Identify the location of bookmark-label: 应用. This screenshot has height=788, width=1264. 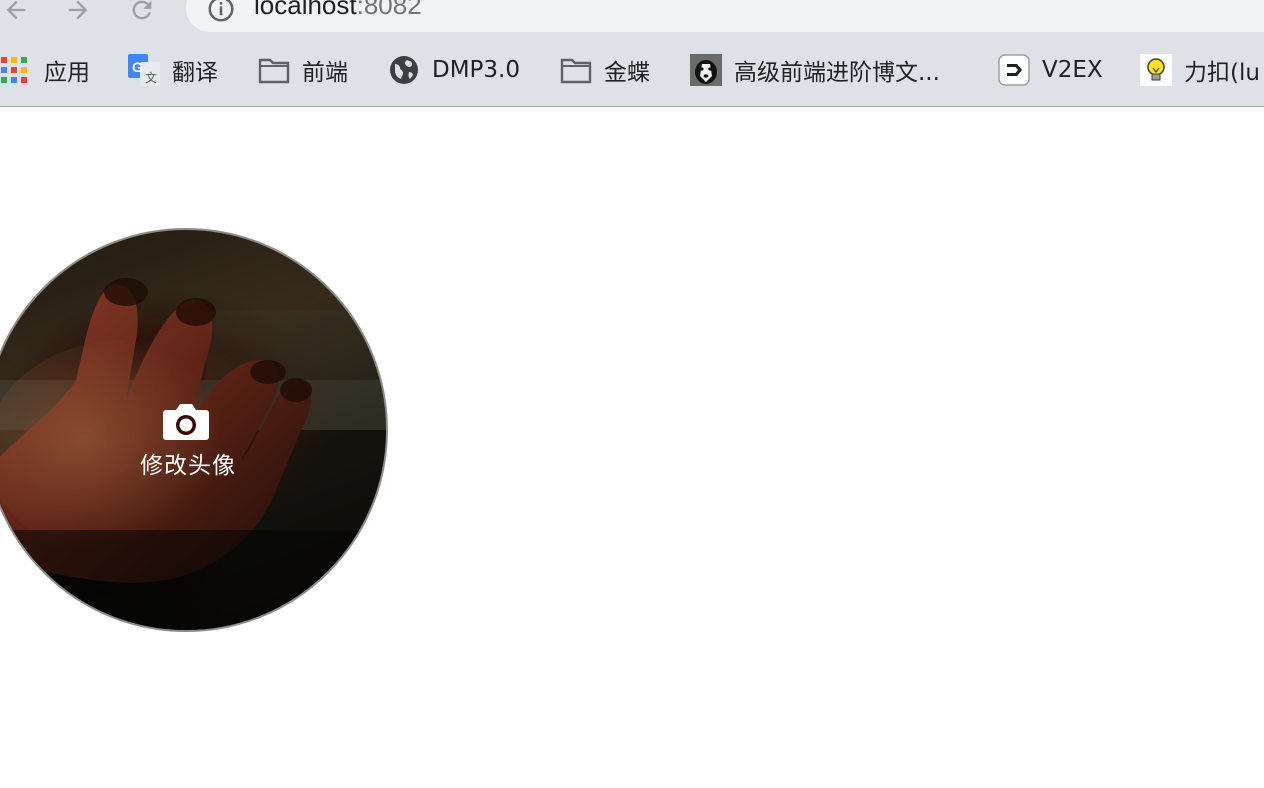
(67, 73).